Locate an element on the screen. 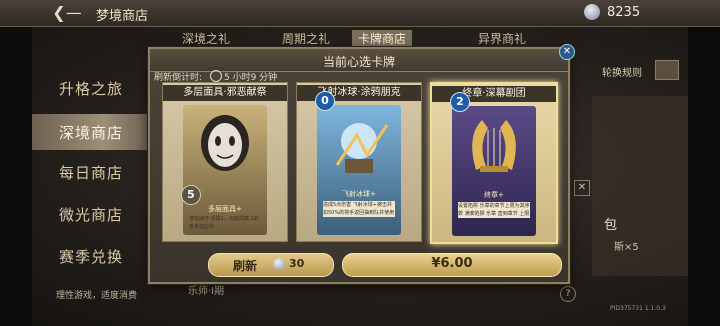  card-art: 2 终章+ 设置陷阱 乐章的章节上限为其序数 满奏陷阱 乐章 直到章节 上限 is located at coordinates (493, 164).